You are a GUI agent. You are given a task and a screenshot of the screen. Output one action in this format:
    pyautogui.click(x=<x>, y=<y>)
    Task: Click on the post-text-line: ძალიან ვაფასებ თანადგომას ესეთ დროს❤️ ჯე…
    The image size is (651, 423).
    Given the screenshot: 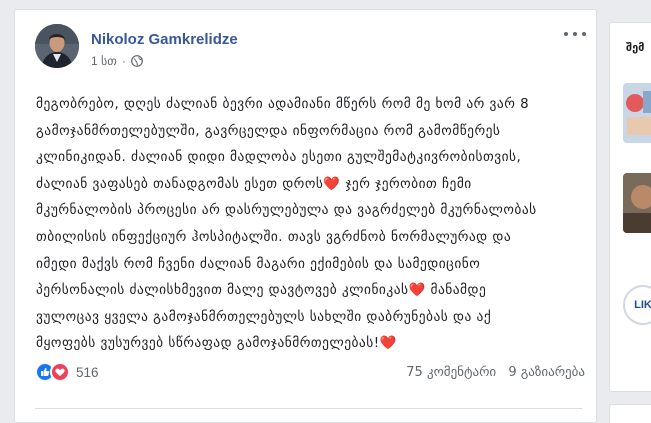 What is the action you would take?
    pyautogui.click(x=310, y=185)
    